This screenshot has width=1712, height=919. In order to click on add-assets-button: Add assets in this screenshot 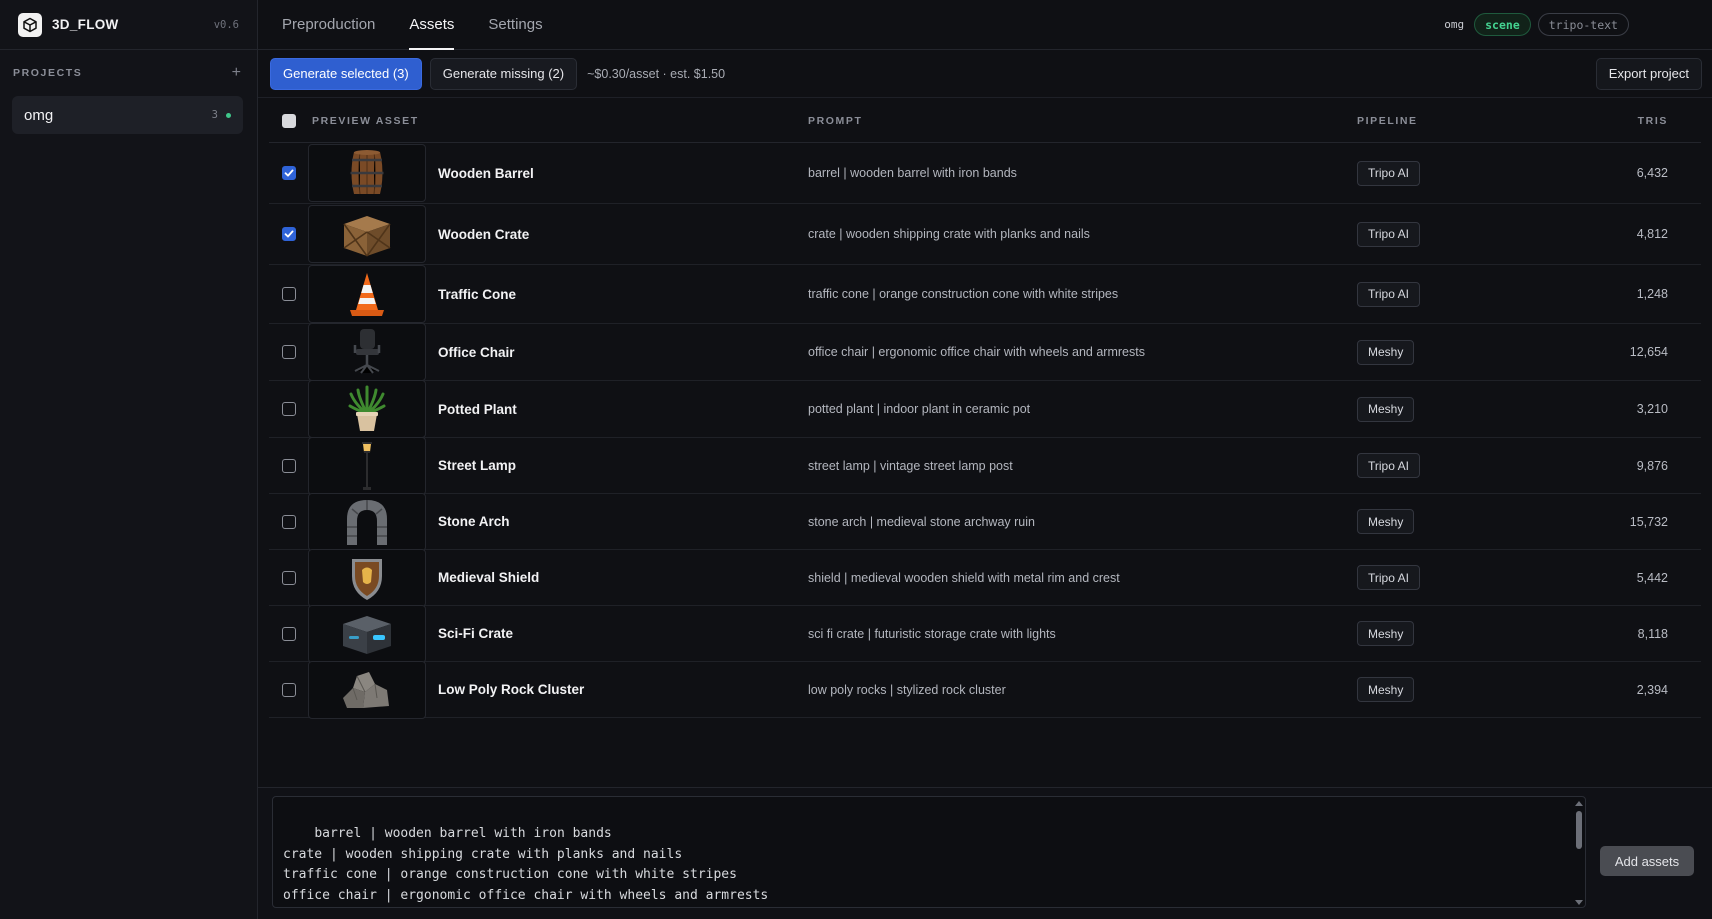, I will do `click(1647, 861)`.